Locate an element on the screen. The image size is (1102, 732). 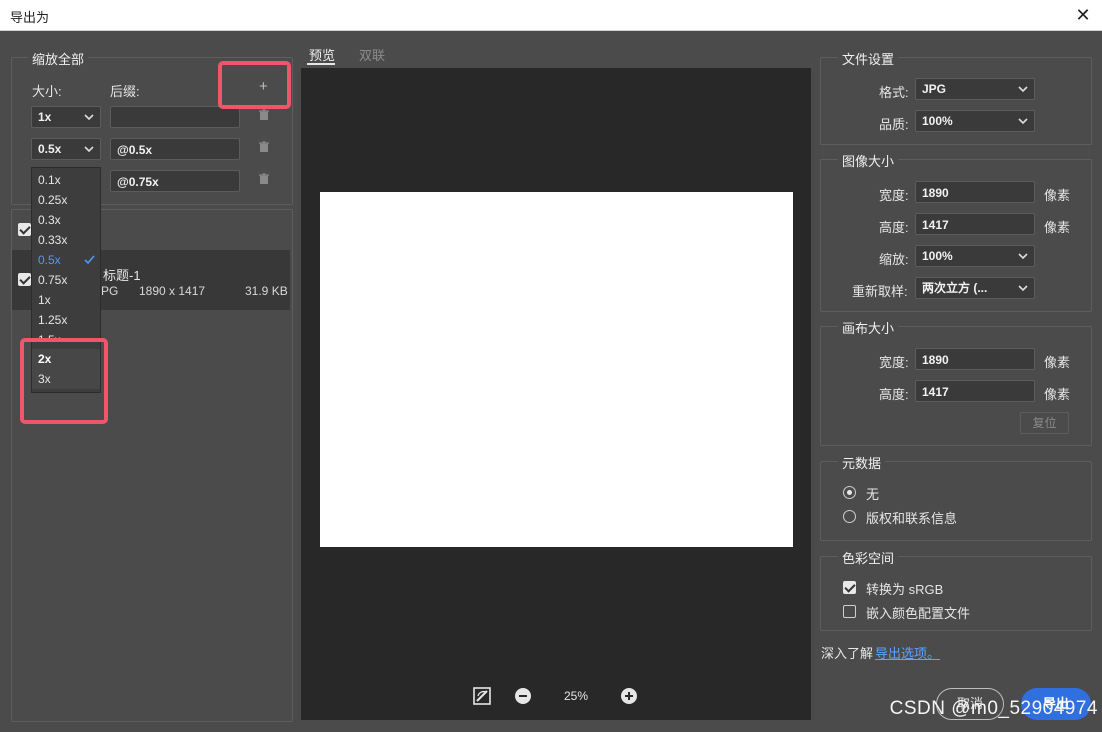
dropdown-option: 1.25x is located at coordinates (66, 320).